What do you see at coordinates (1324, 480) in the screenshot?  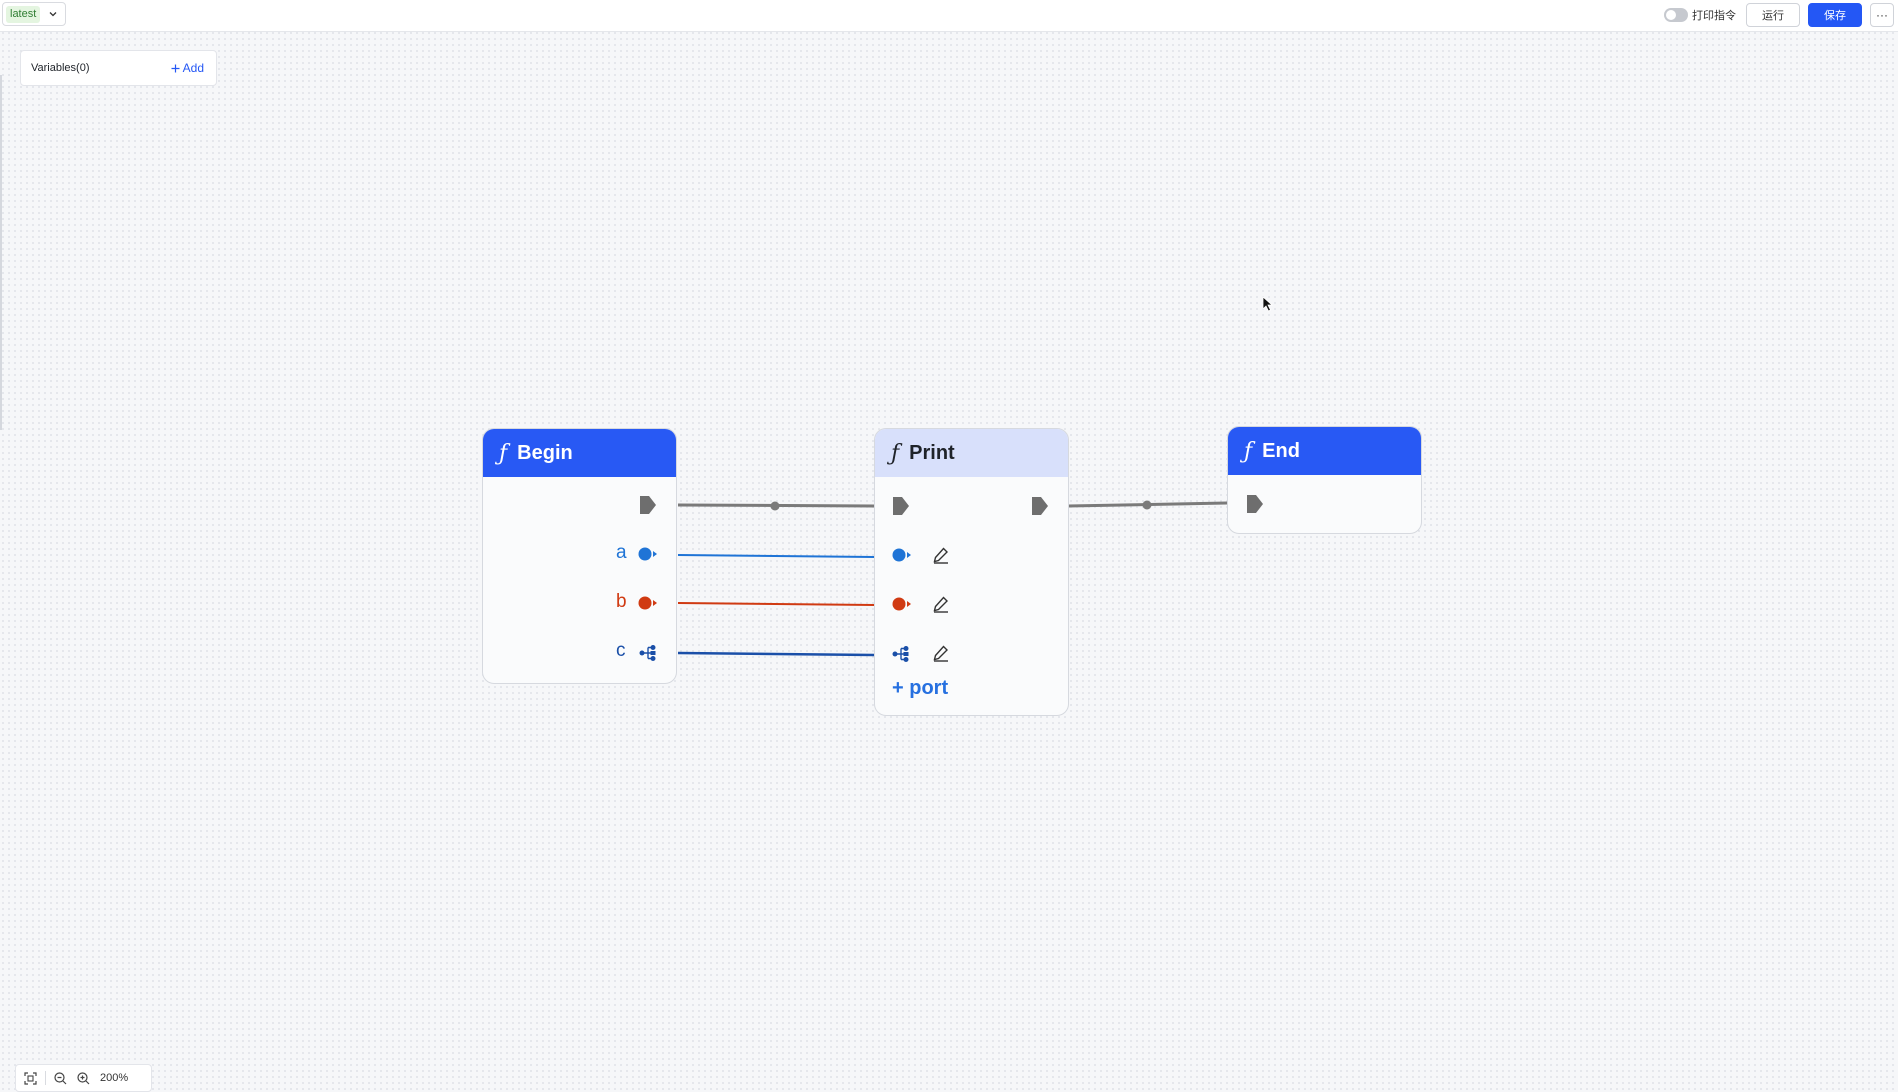 I see `end-node: ƒ End` at bounding box center [1324, 480].